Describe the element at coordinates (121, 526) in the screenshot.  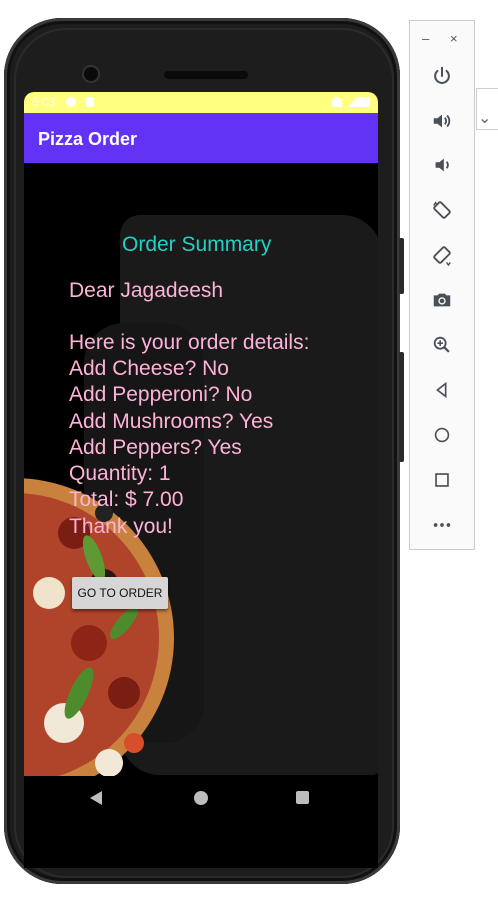
I see `summary-line: Thank you!` at that location.